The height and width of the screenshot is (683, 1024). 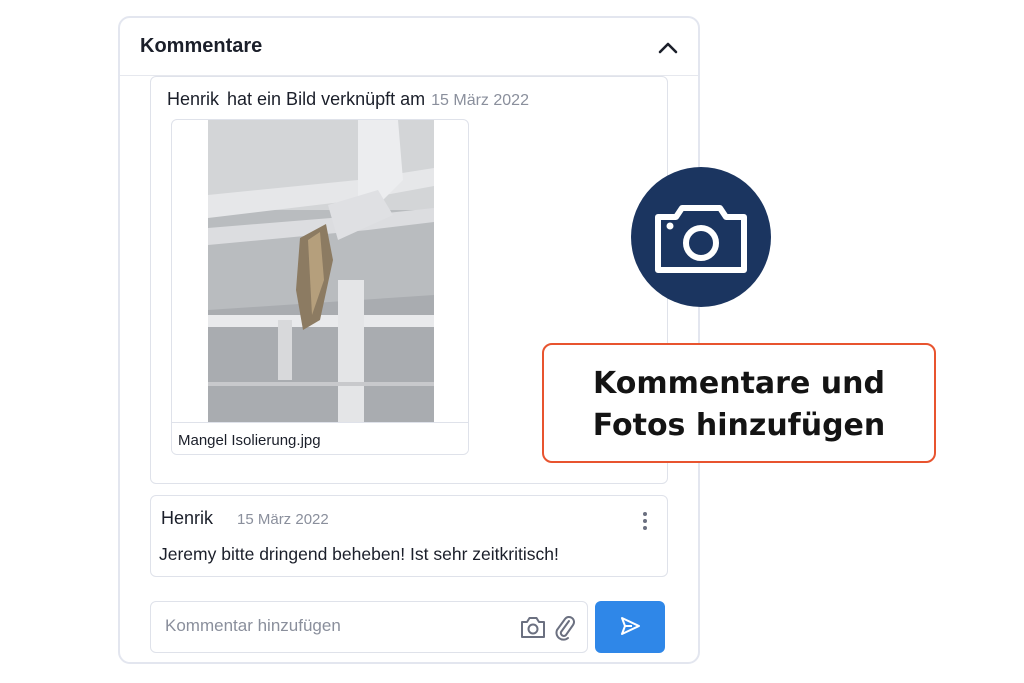 What do you see at coordinates (201, 46) in the screenshot?
I see `panel-title: Kommentare` at bounding box center [201, 46].